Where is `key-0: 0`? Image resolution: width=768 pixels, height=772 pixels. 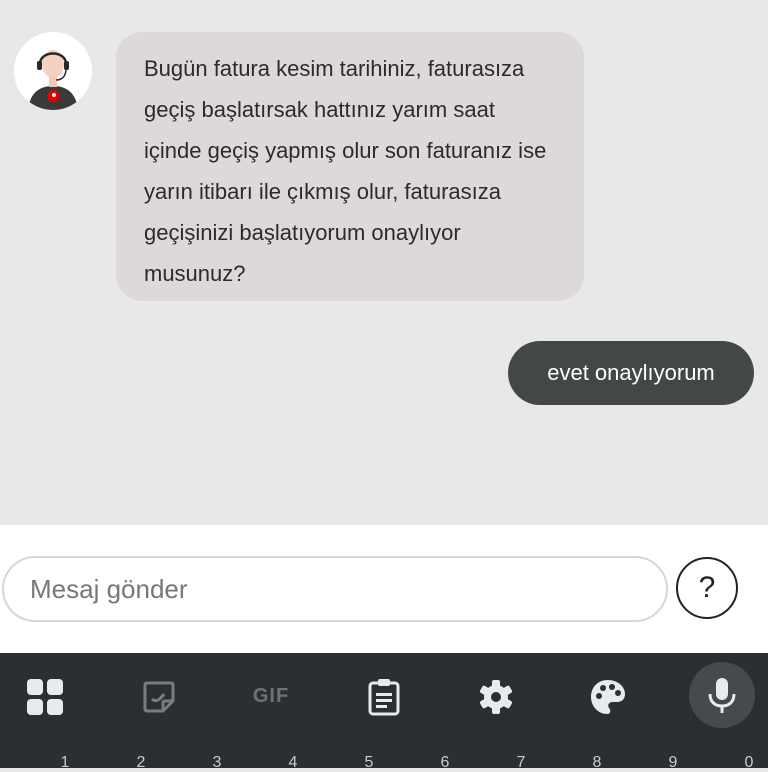
key-0: 0 is located at coordinates (749, 763).